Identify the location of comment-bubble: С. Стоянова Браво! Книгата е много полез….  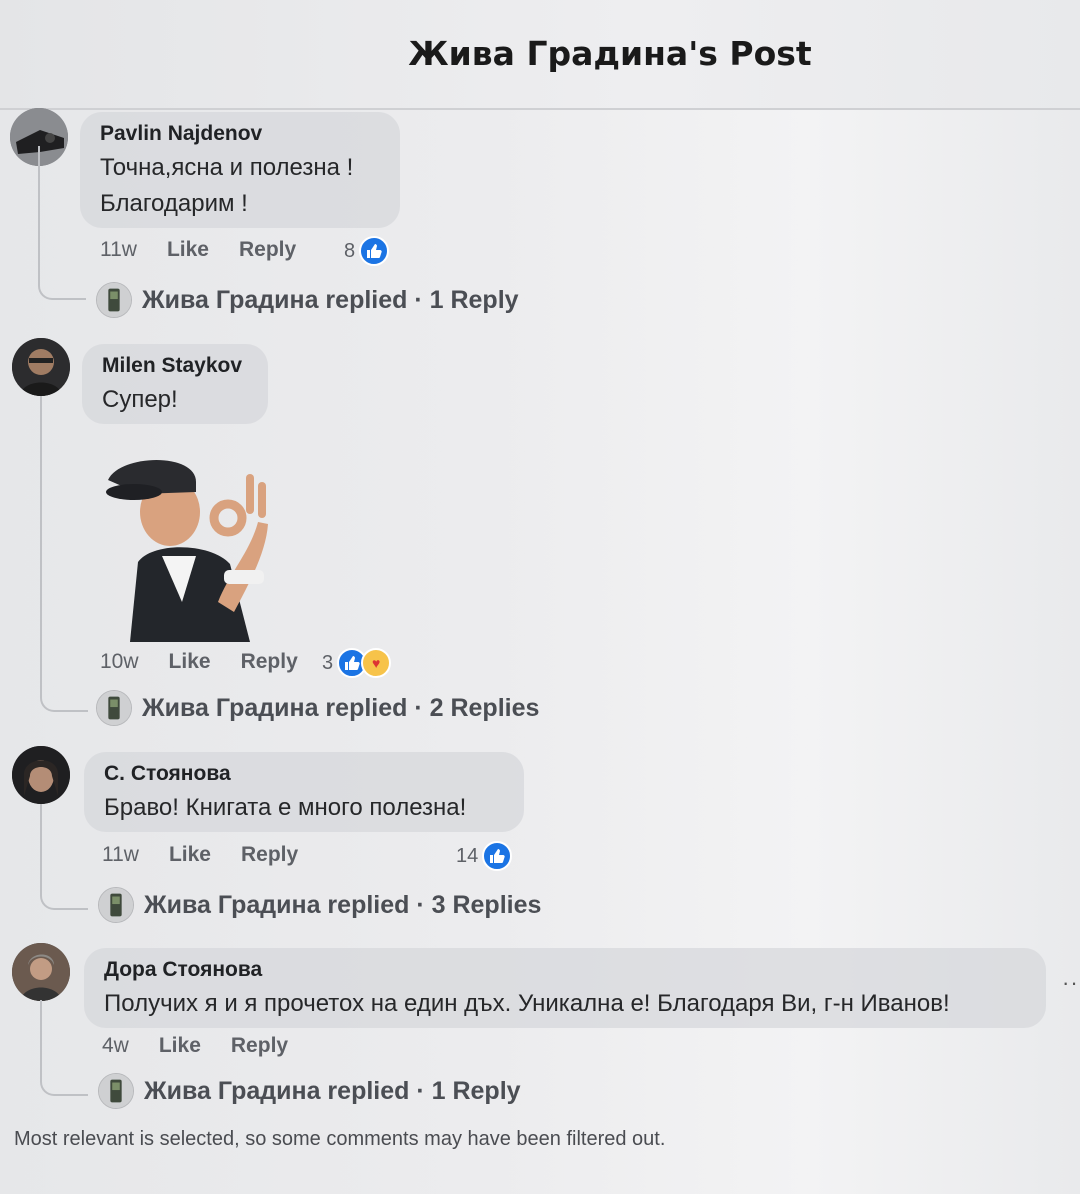
(304, 792).